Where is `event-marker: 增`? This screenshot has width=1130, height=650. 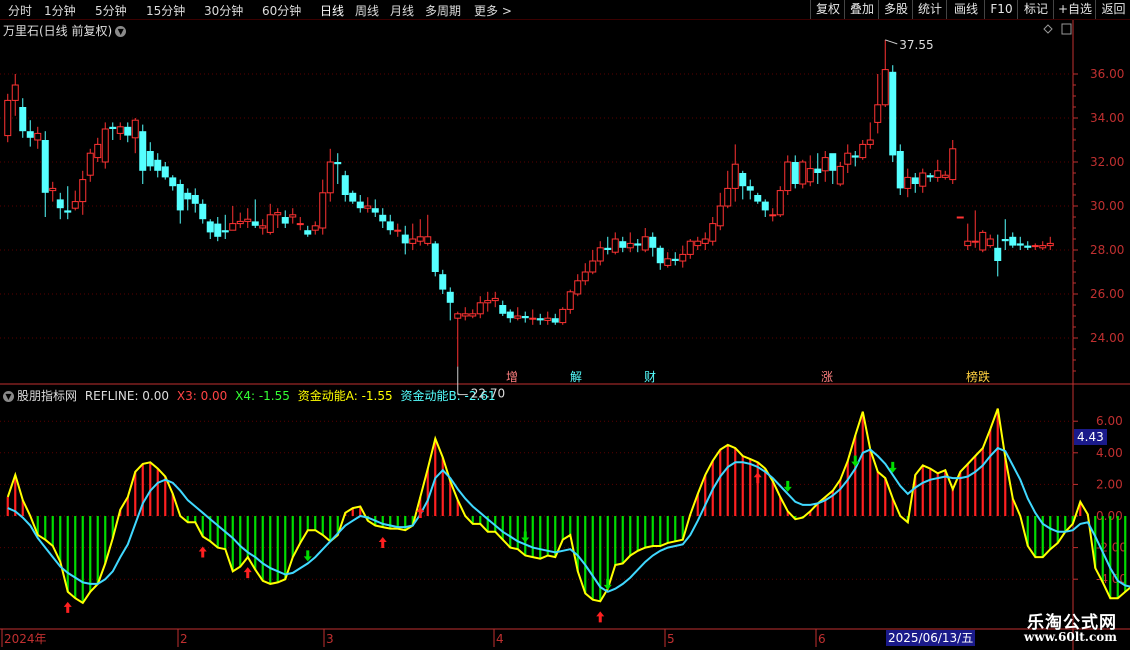 event-marker: 增 is located at coordinates (512, 377).